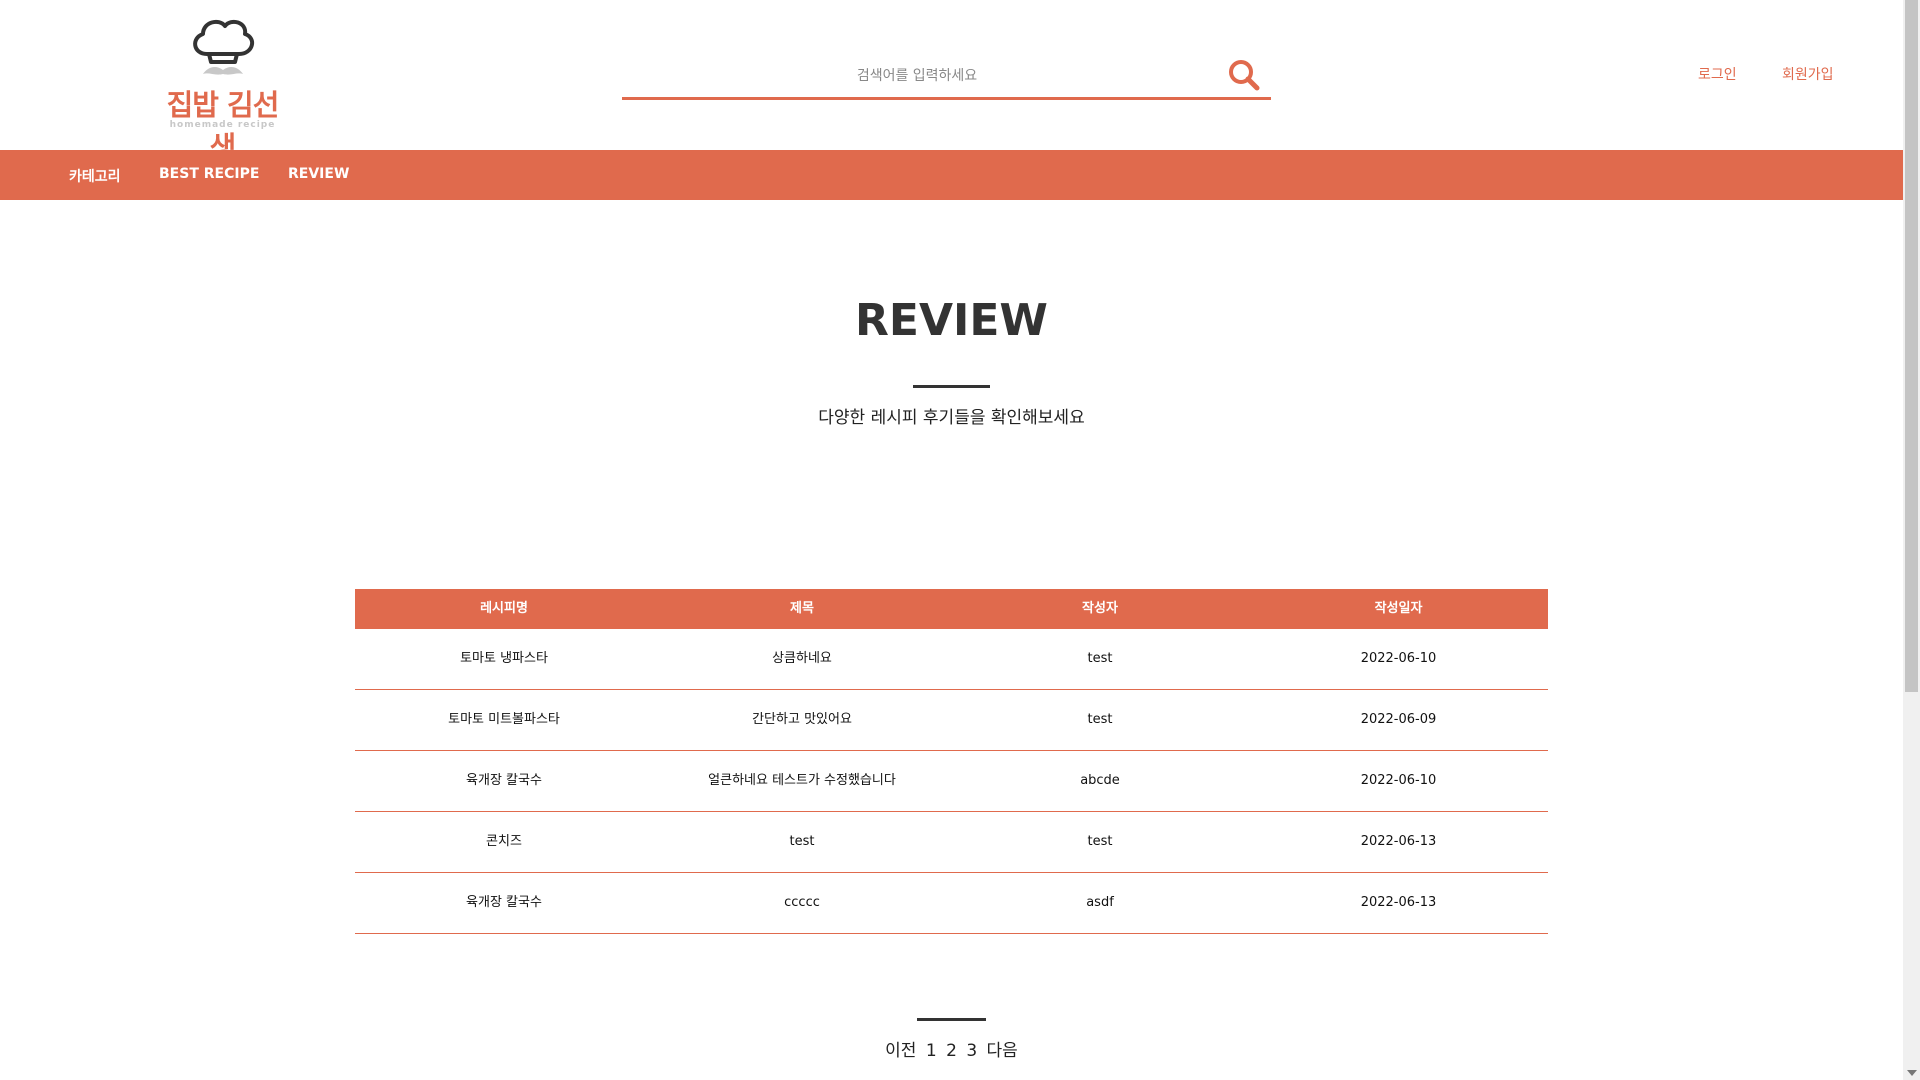  What do you see at coordinates (951, 609) in the screenshot?
I see `table-header: 레시피명 제목 작성자 작성일자` at bounding box center [951, 609].